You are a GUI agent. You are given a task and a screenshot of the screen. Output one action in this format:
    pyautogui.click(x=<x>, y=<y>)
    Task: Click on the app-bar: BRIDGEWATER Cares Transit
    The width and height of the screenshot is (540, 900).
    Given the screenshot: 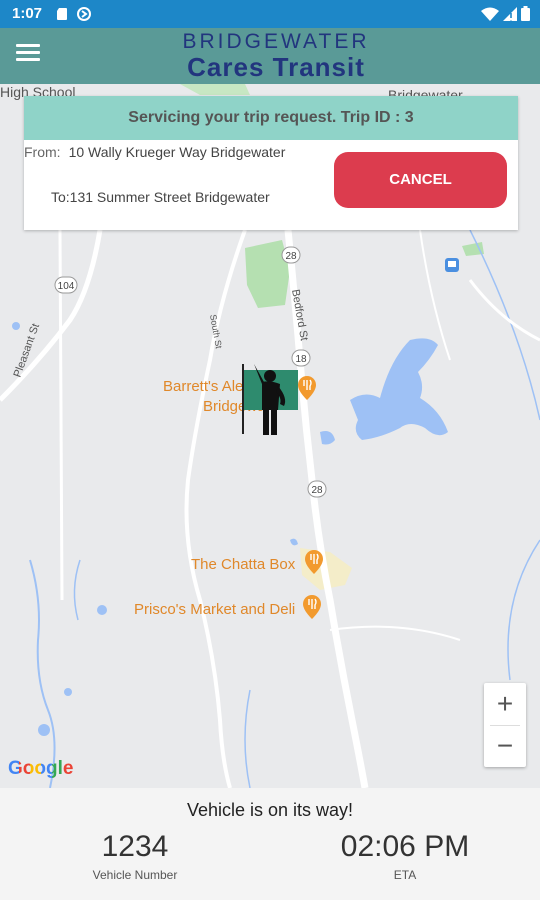 What is the action you would take?
    pyautogui.click(x=270, y=56)
    